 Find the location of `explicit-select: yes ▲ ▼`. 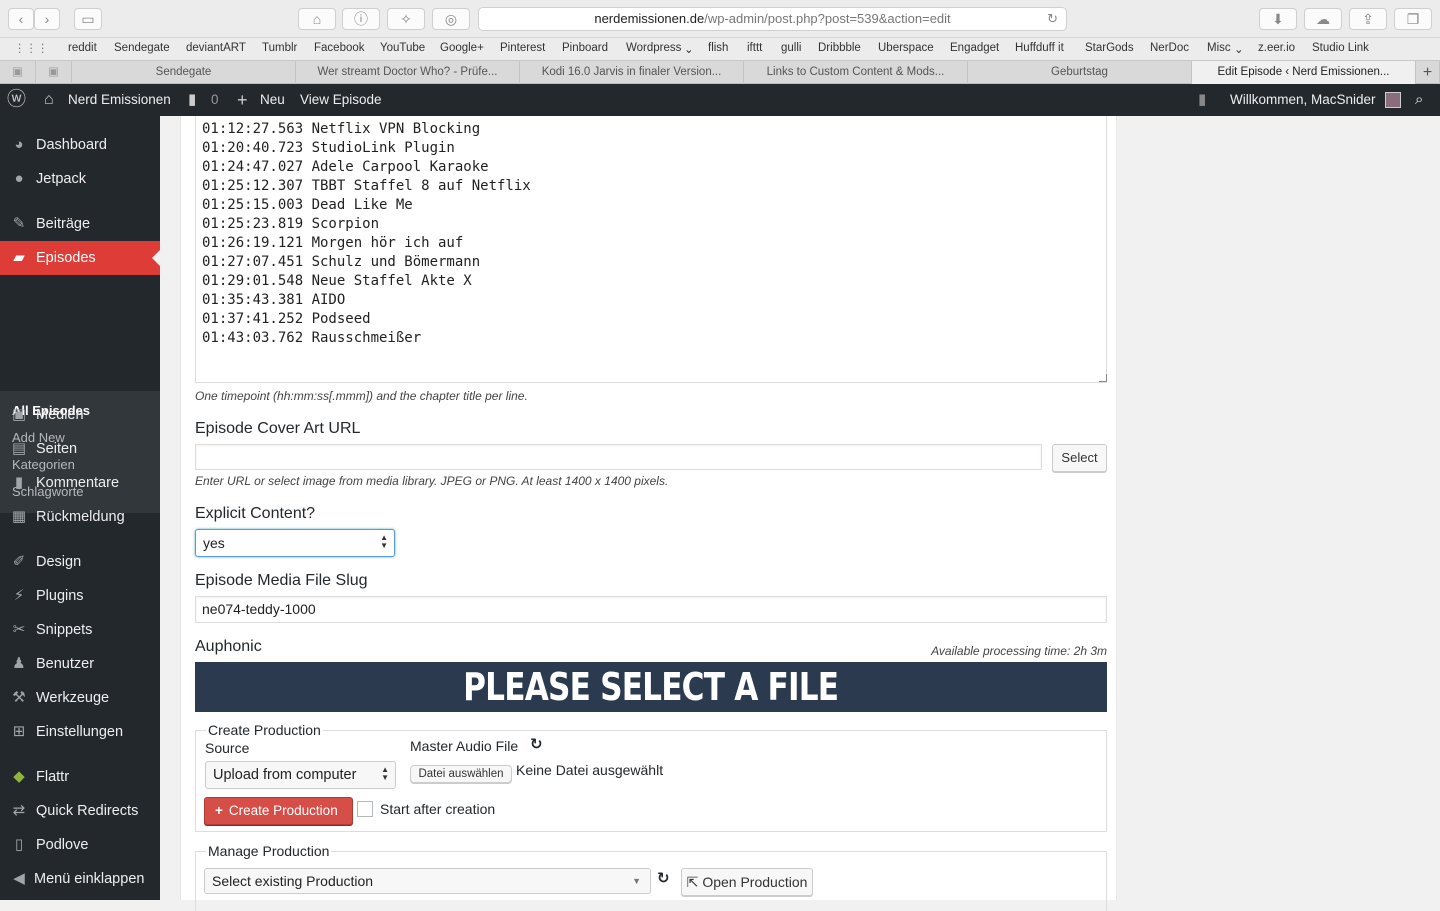

explicit-select: yes ▲ ▼ is located at coordinates (295, 543).